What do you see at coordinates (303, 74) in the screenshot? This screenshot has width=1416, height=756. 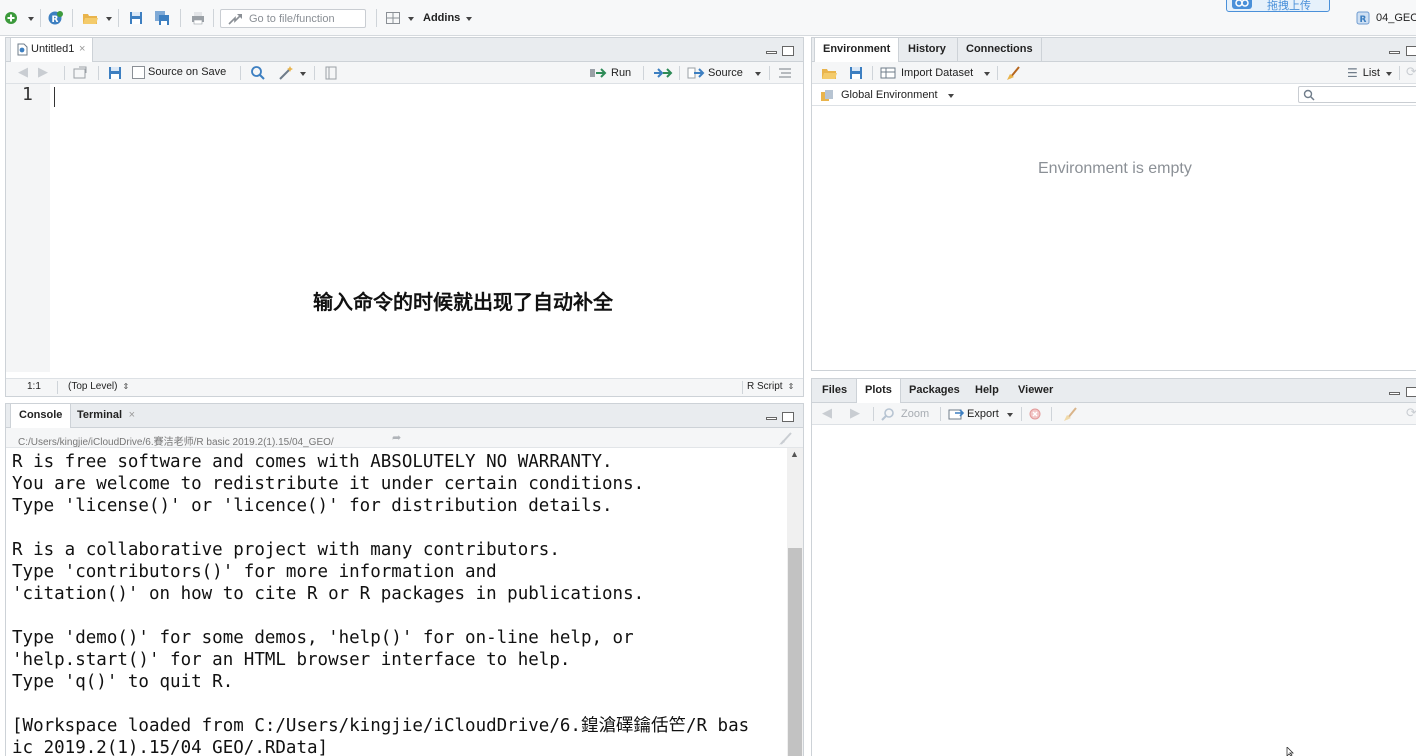 I see `code-tools-dropdown-icon` at bounding box center [303, 74].